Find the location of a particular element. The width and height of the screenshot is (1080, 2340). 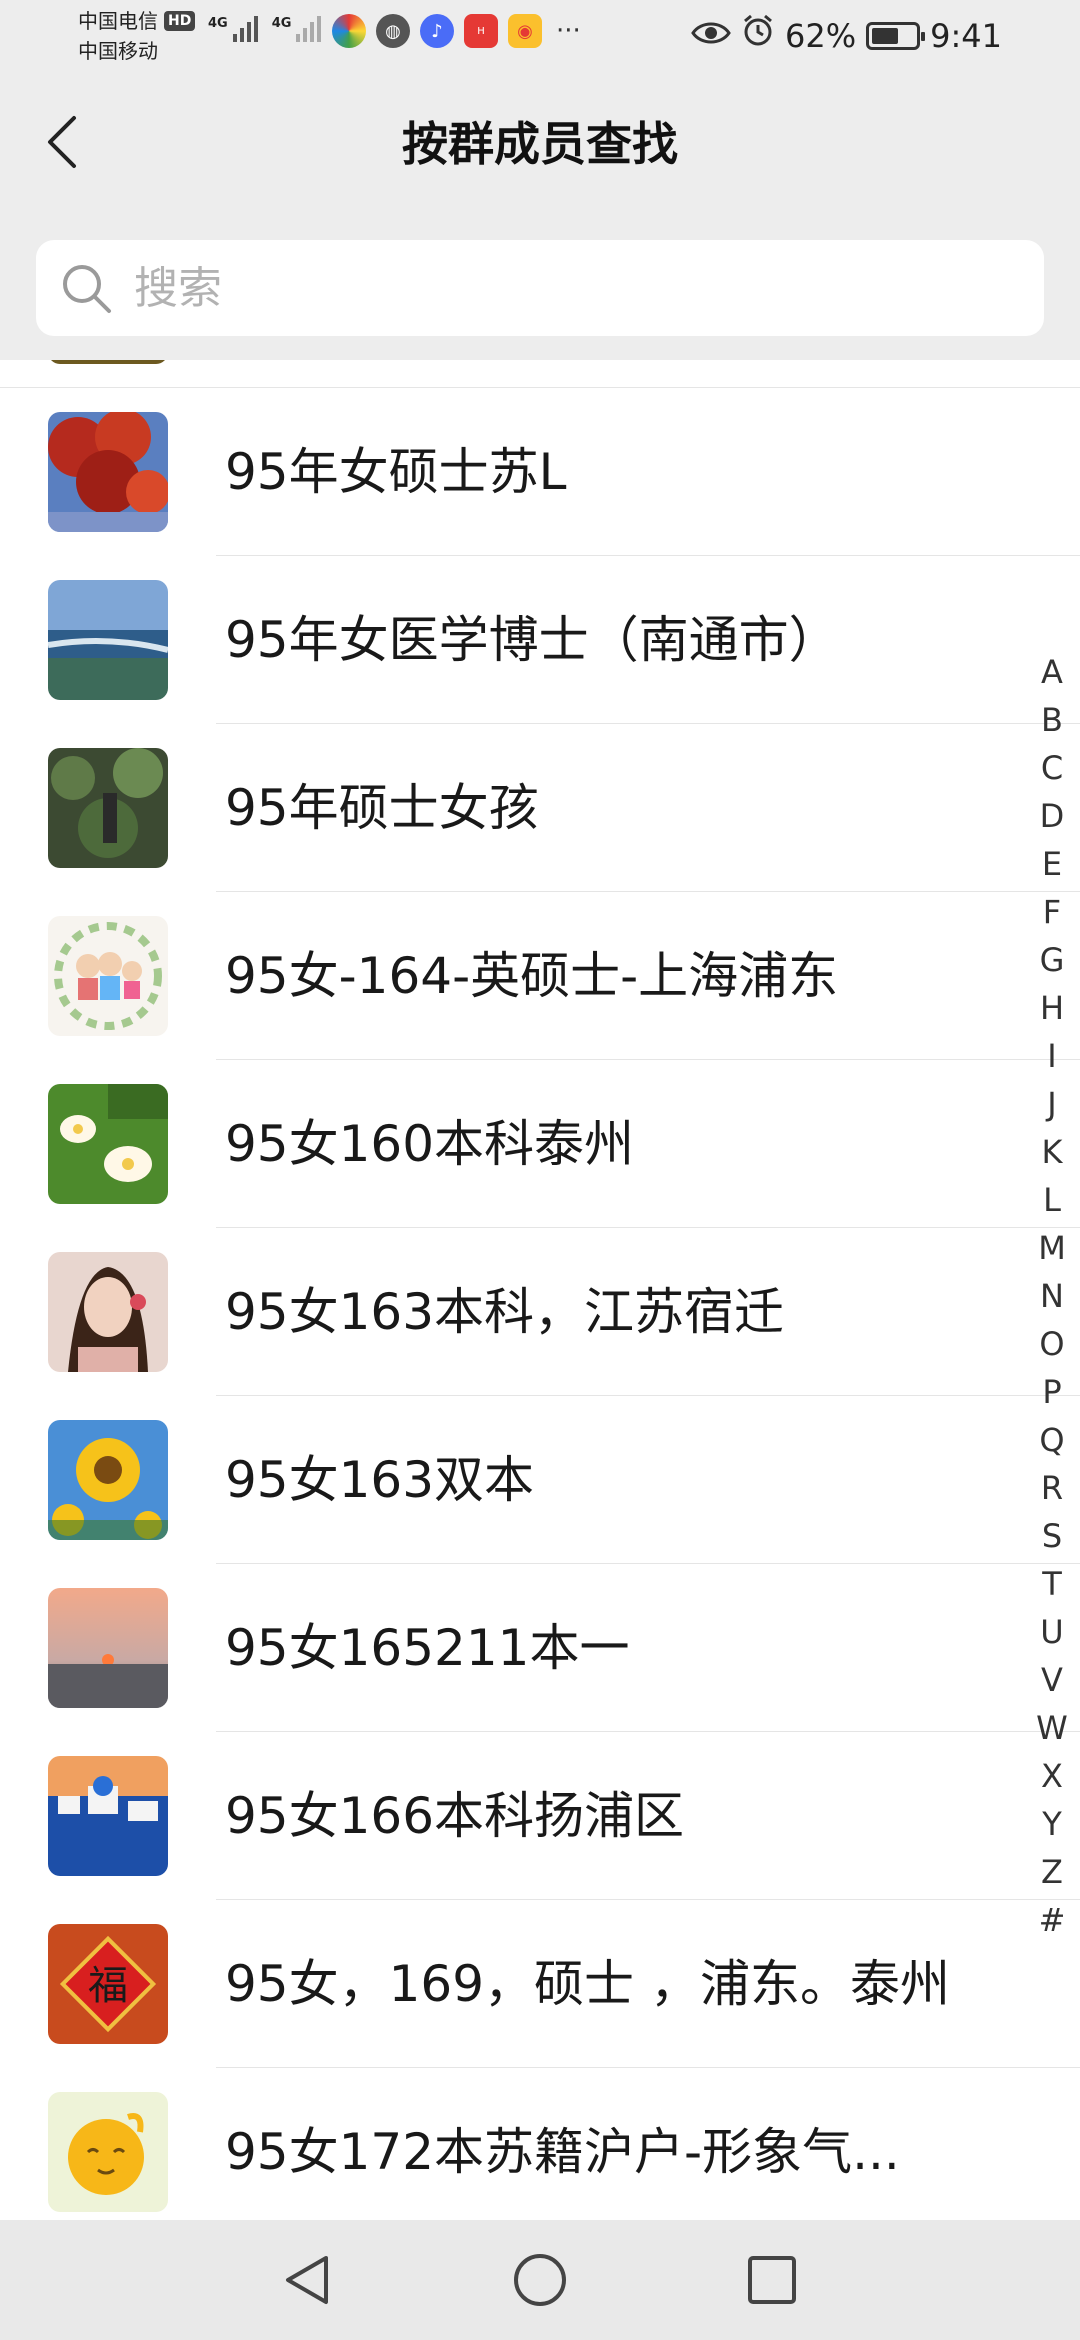

index-letter: Z is located at coordinates (1052, 1872).